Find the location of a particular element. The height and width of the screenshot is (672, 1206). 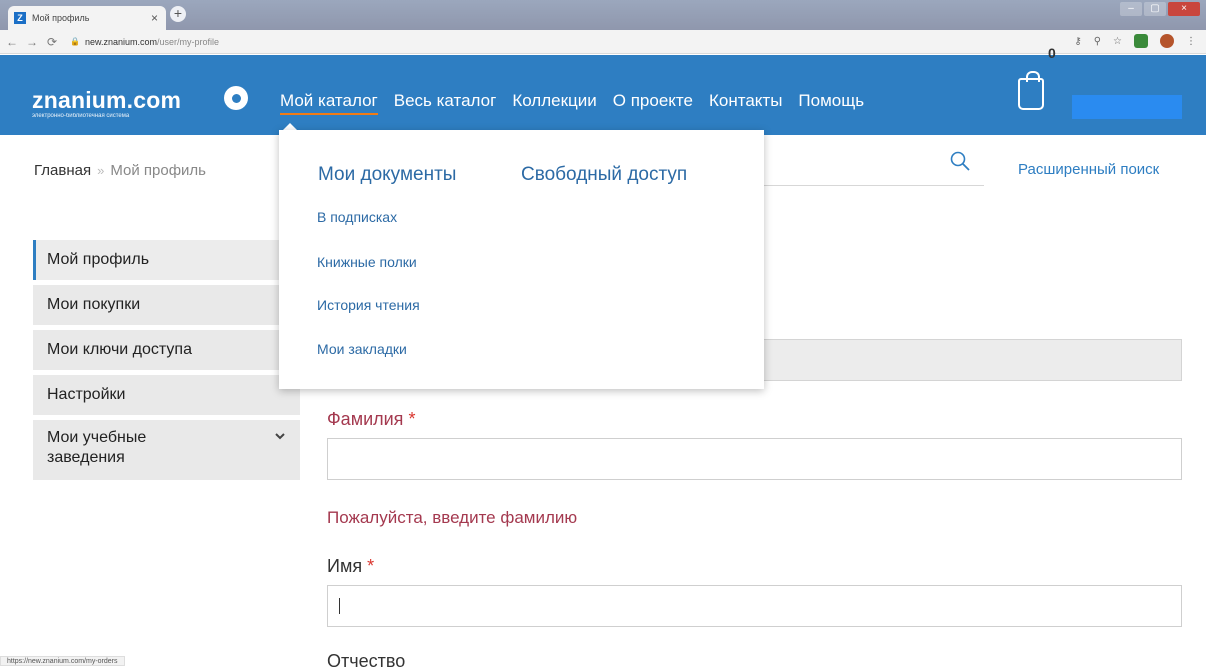

name-label: Имя * is located at coordinates (350, 566).